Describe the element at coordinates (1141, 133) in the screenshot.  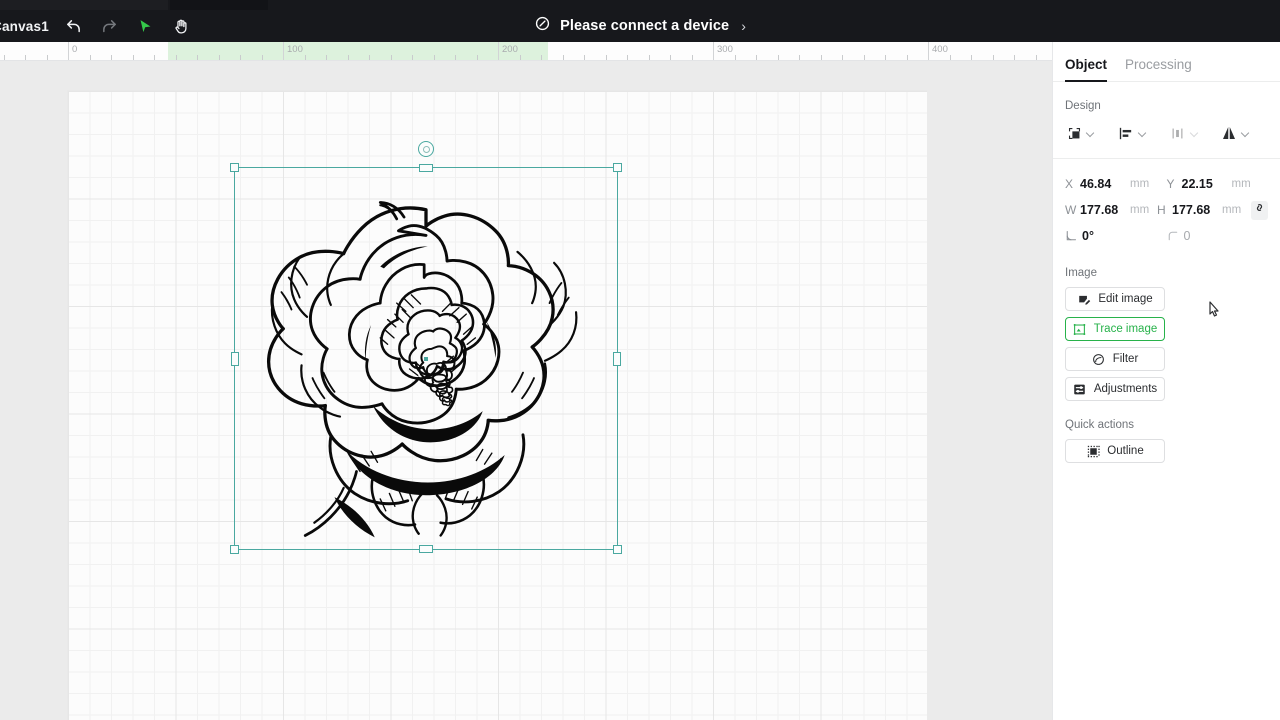
I see `align-horizontal-dropdown` at that location.